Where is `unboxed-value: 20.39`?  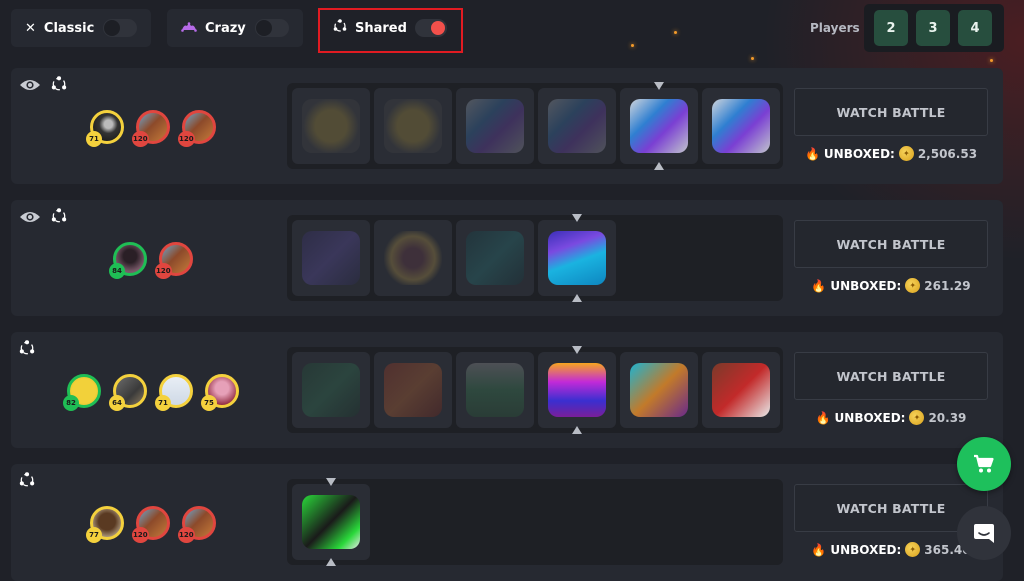
unboxed-value: 20.39 is located at coordinates (947, 417).